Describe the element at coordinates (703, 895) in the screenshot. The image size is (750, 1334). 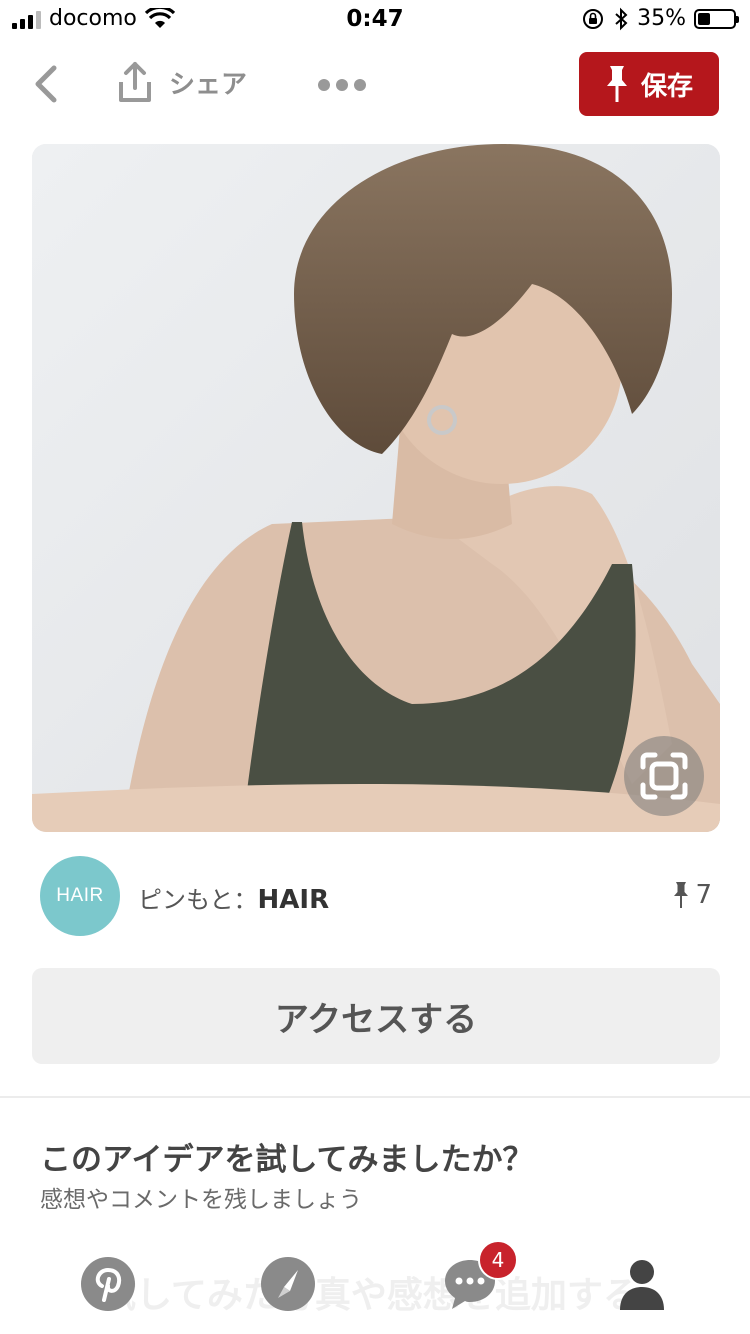
I see `pin-count-value: 7` at that location.